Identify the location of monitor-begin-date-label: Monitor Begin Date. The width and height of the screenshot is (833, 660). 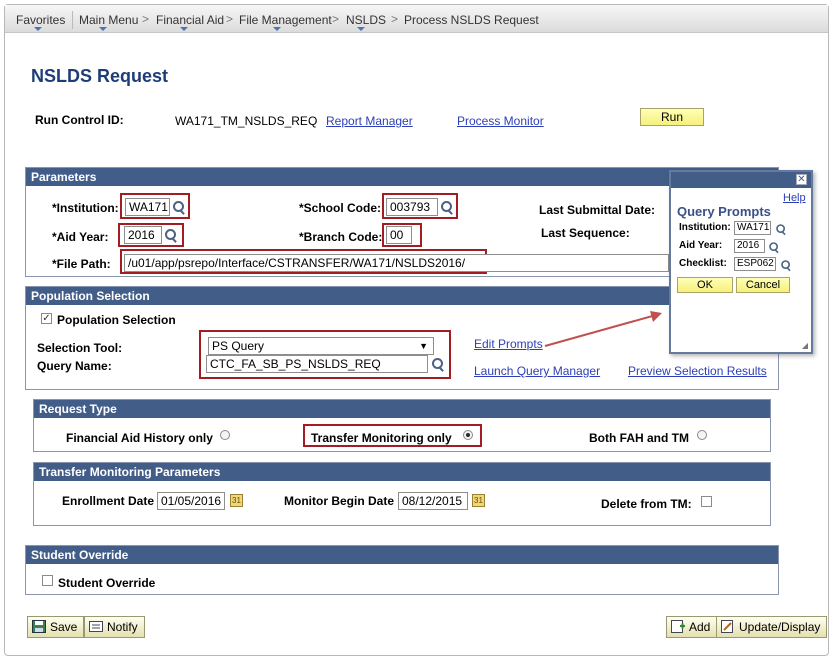
(339, 501).